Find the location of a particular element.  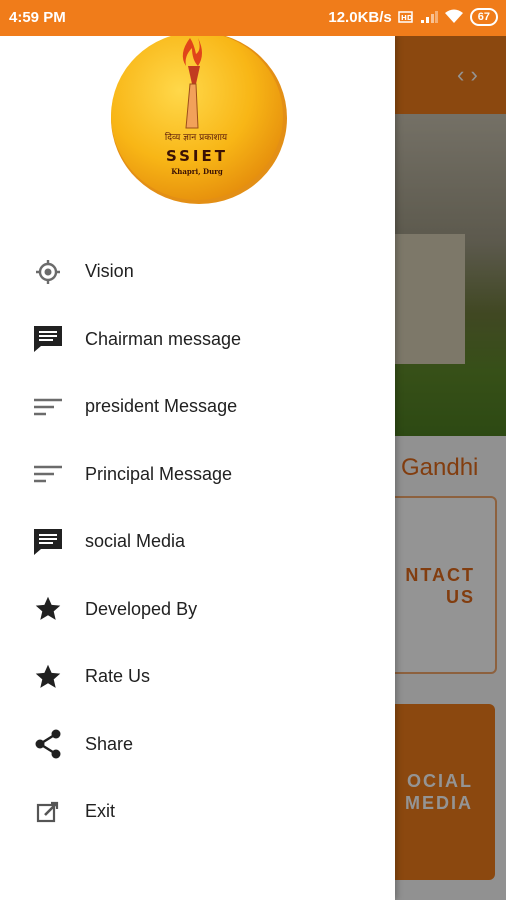

menu-item-principal-message: Principal Message is located at coordinates (197, 475).